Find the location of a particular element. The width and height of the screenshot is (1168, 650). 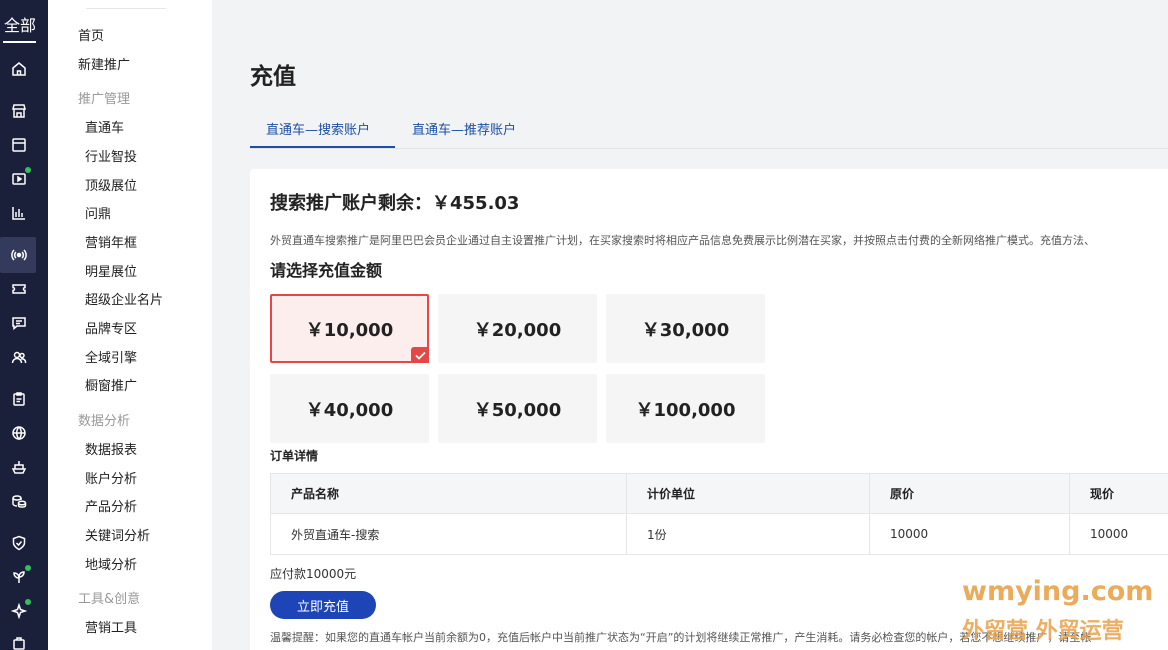

broadcast-icon is located at coordinates (19, 255).